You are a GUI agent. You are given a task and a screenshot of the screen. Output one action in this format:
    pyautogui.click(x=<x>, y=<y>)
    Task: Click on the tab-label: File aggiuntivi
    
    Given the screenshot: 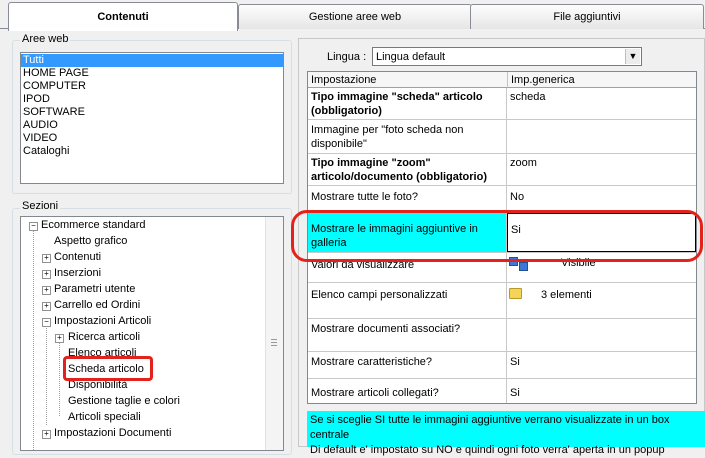 What is the action you would take?
    pyautogui.click(x=587, y=17)
    